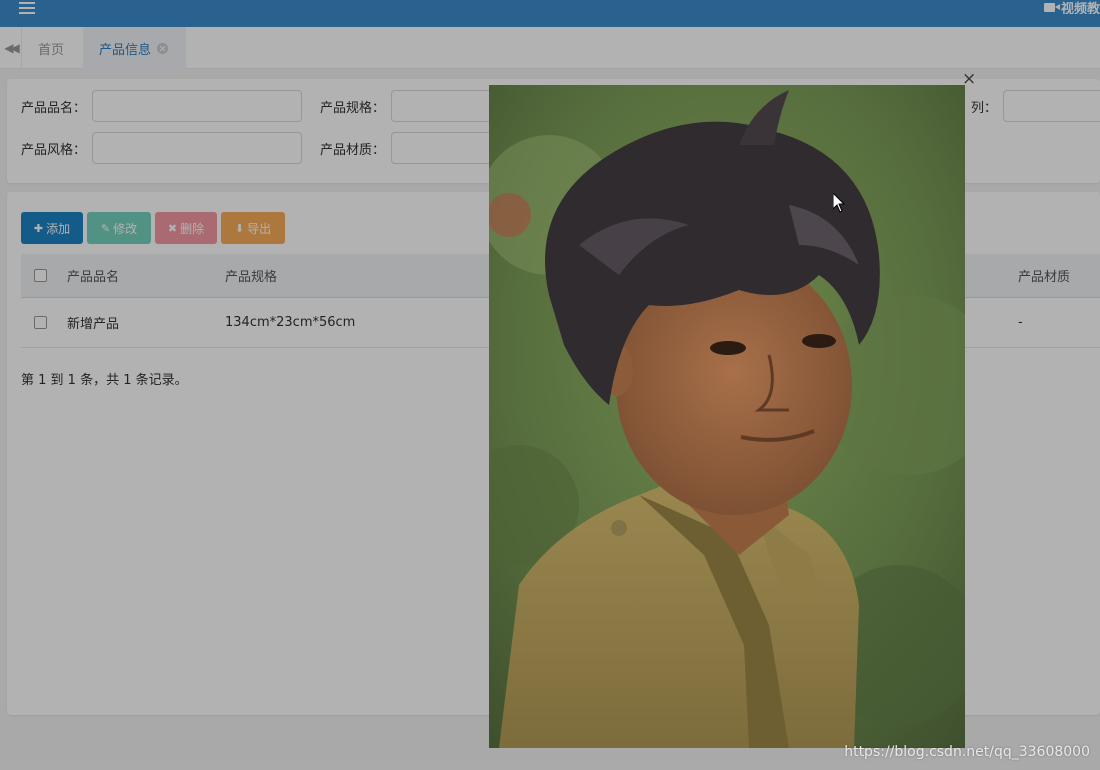  What do you see at coordinates (967, 752) in the screenshot?
I see `watermark-text: https://blog.csdn.net/qq_33608000` at bounding box center [967, 752].